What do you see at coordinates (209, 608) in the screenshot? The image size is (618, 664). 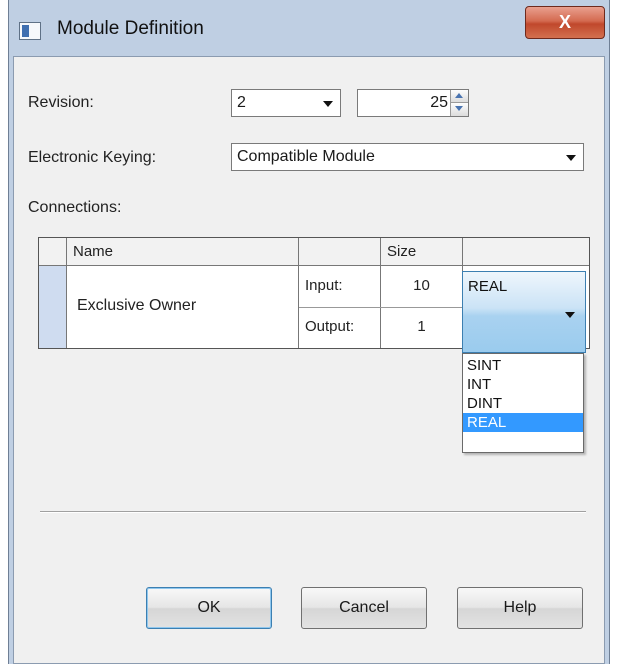 I see `ok-button: OK` at bounding box center [209, 608].